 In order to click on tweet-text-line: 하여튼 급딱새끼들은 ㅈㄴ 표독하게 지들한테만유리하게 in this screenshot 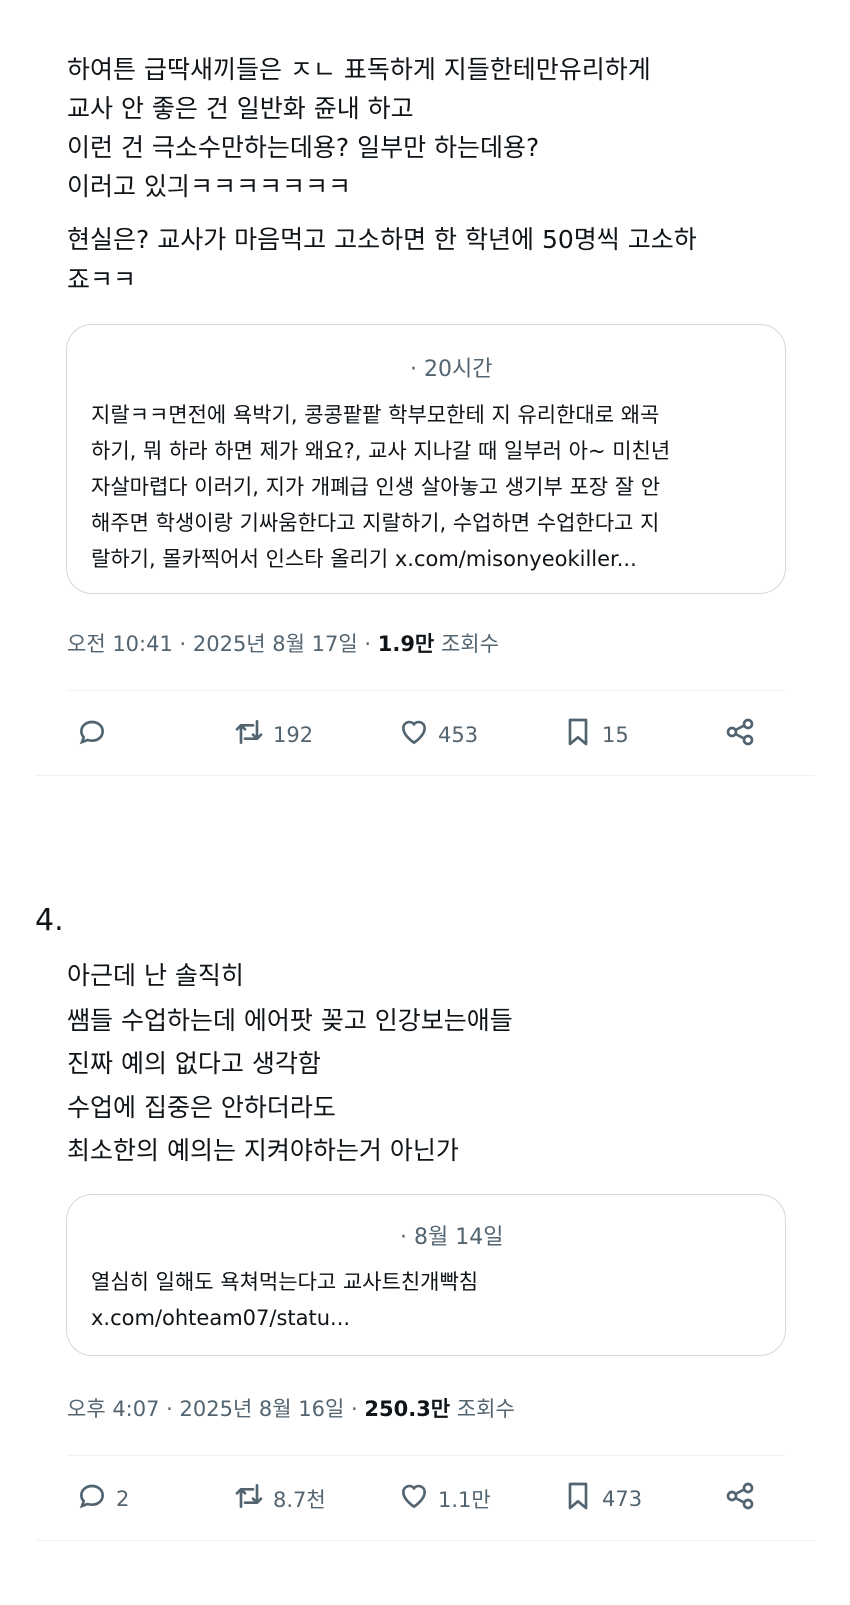, I will do `click(359, 69)`.